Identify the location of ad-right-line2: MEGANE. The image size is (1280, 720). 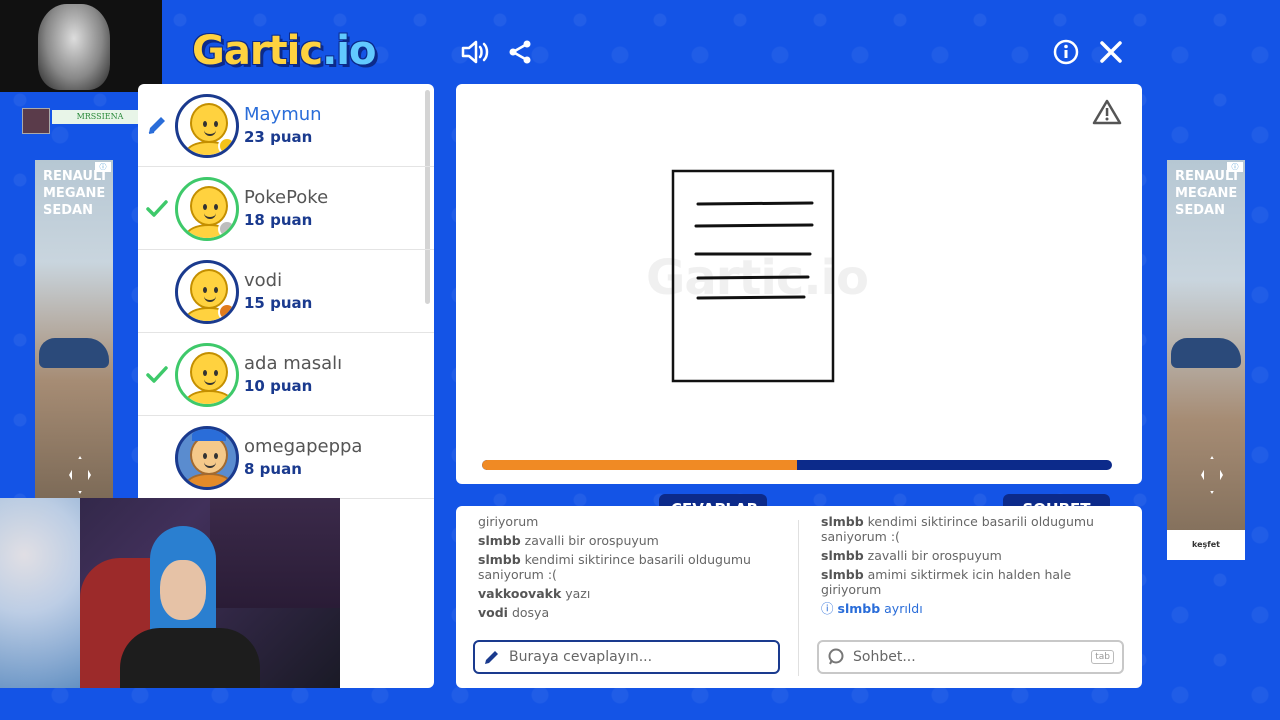
(1206, 193).